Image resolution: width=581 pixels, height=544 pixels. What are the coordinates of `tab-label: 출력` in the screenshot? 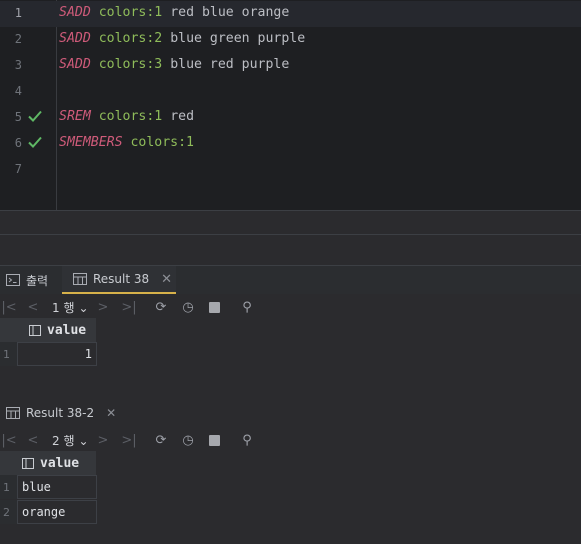 It's located at (37, 280).